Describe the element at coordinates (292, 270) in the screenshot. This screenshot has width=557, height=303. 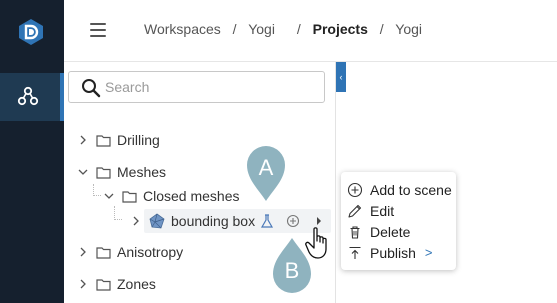
I see `annotation-letter-b: B` at that location.